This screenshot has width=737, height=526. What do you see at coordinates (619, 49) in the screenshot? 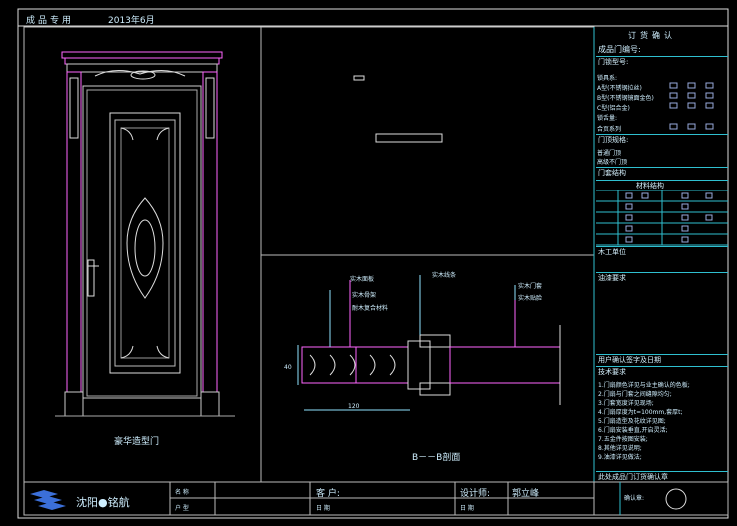
I see `door-no-label: 成品门编号:` at bounding box center [619, 49].